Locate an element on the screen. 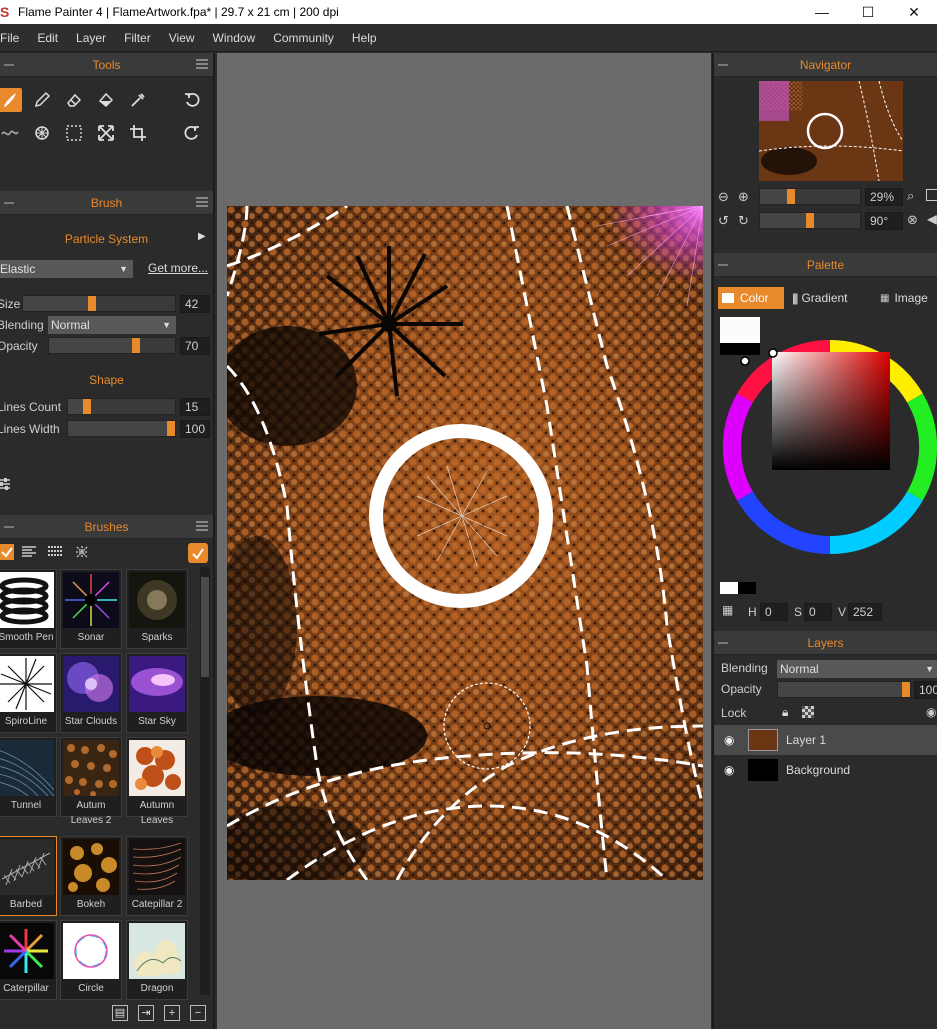  rotation-slider-knob is located at coordinates (810, 220).